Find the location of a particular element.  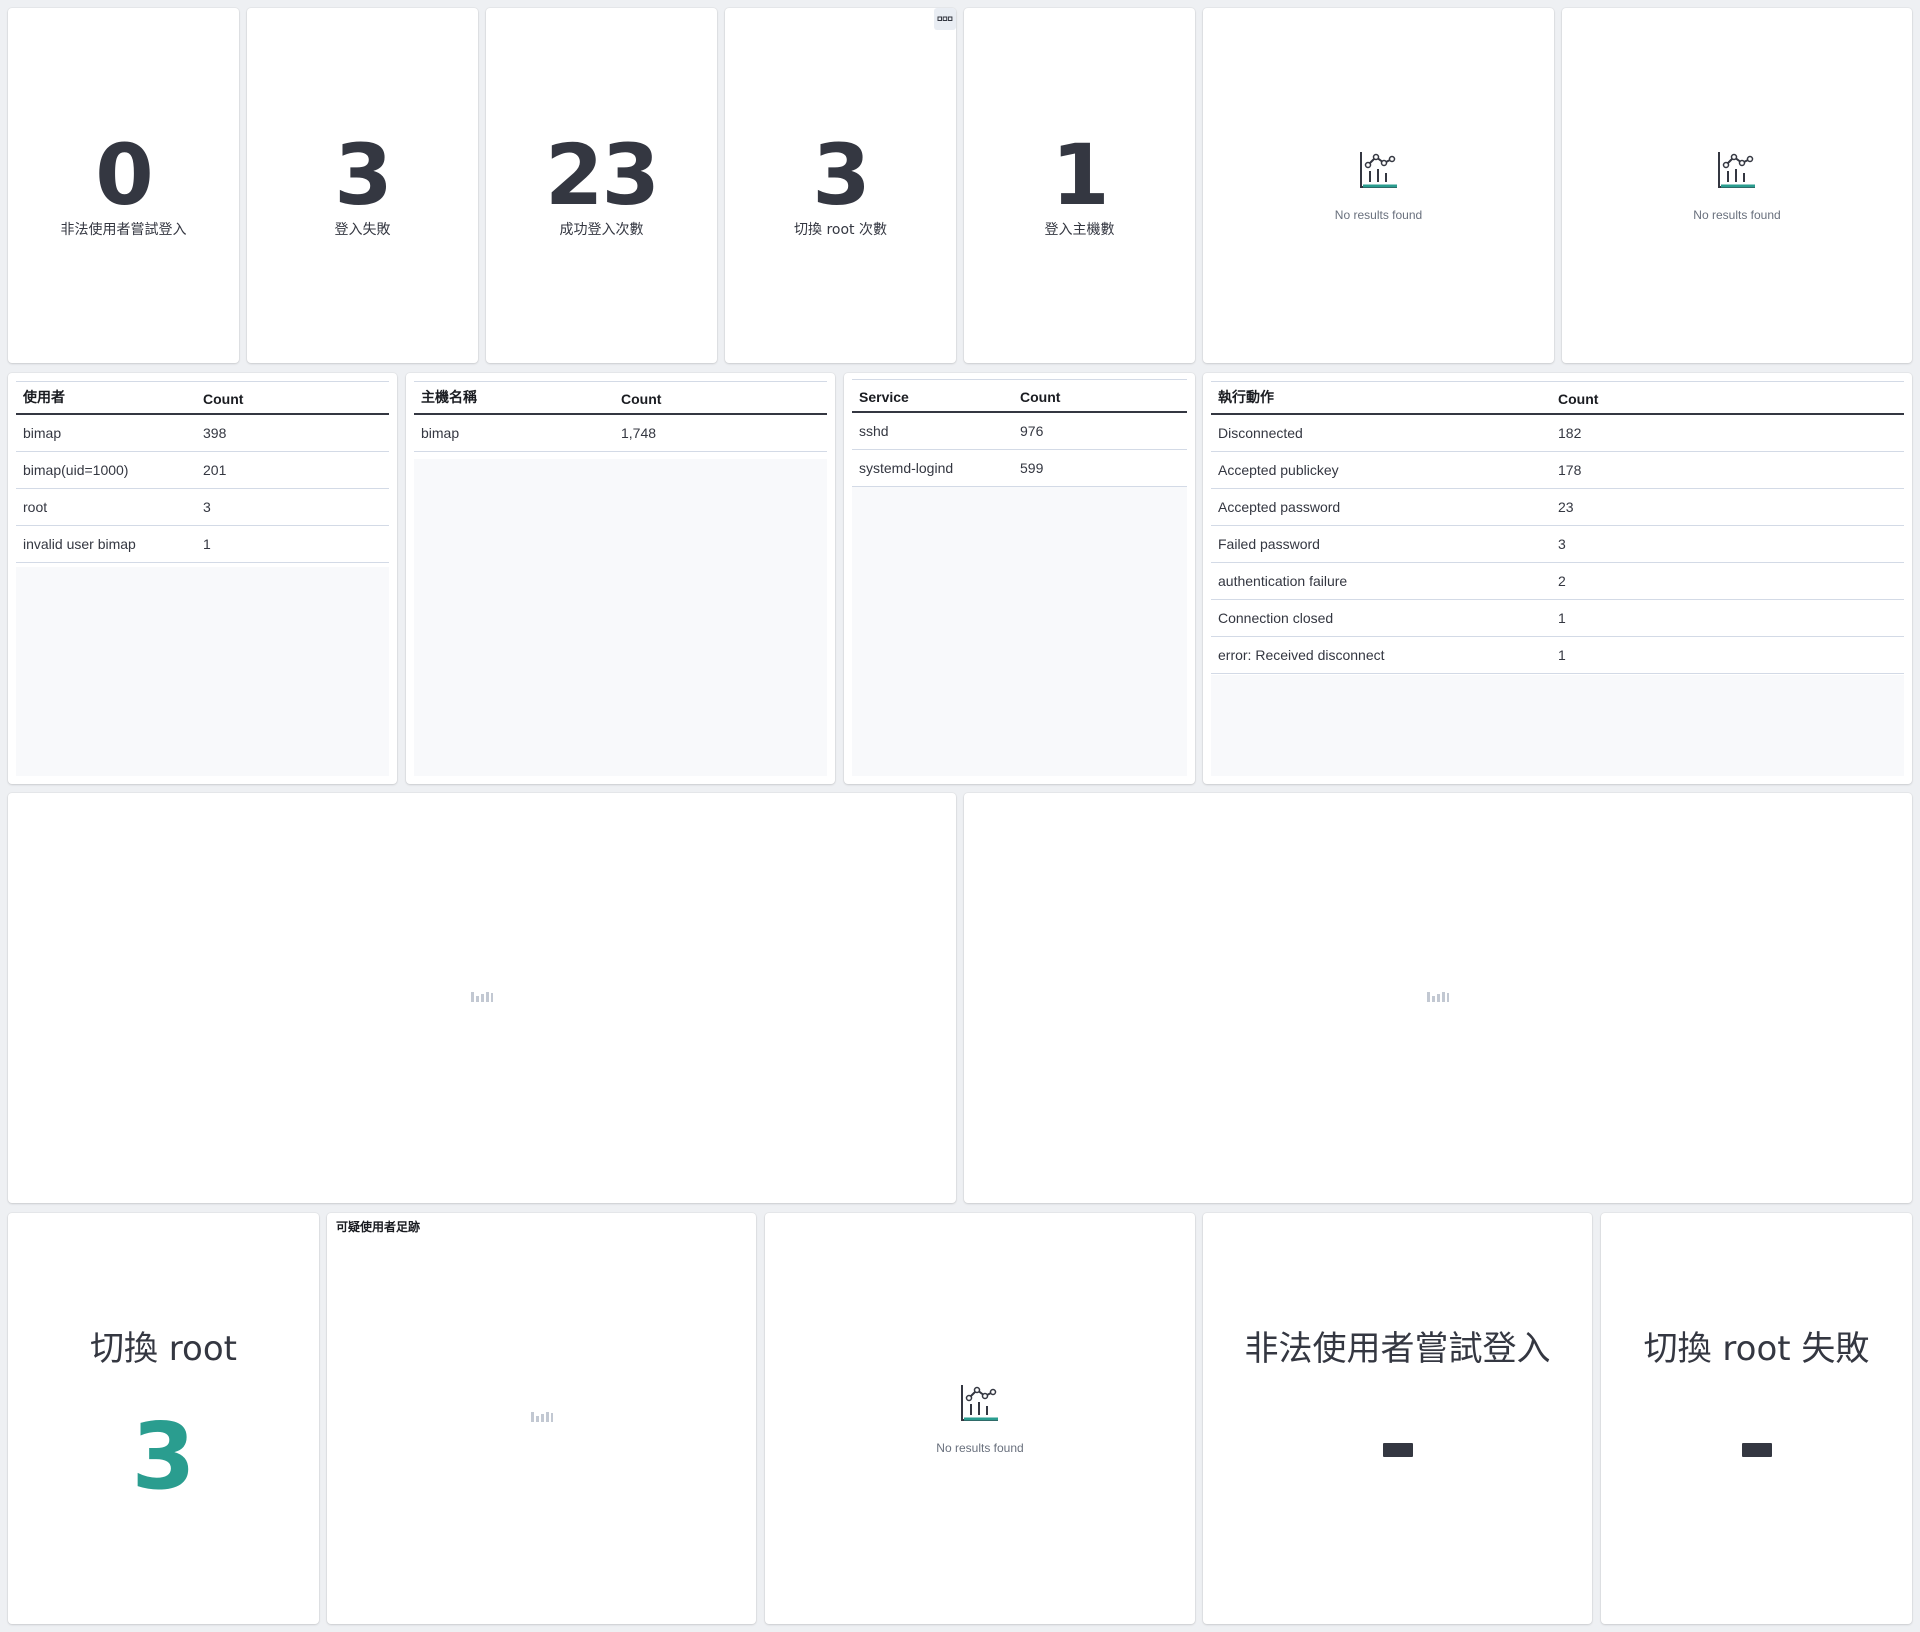

table-row: bimap 398 is located at coordinates (202, 433).